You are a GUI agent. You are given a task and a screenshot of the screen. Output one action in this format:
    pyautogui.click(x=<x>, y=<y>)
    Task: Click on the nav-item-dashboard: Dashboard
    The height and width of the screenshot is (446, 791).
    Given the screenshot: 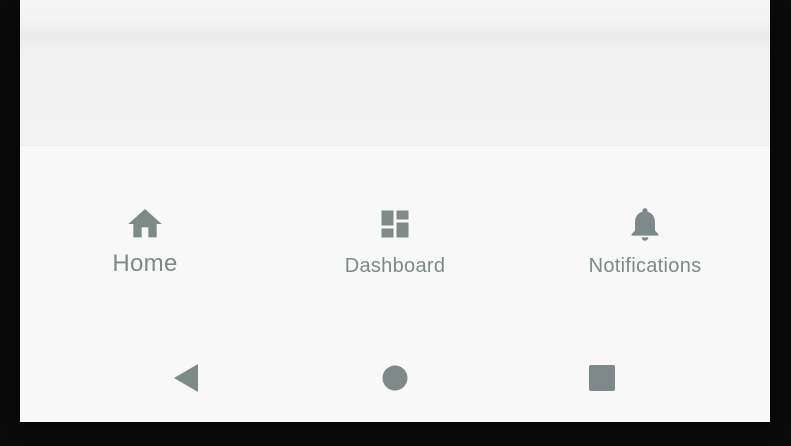 What is the action you would take?
    pyautogui.click(x=395, y=236)
    